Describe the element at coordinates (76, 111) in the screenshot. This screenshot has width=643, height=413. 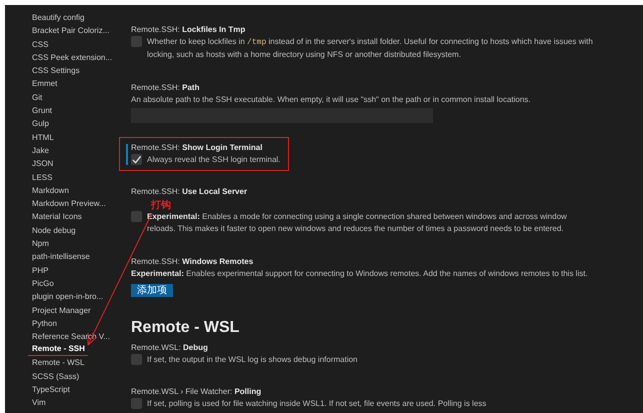
I see `sidebar-item: Grunt` at that location.